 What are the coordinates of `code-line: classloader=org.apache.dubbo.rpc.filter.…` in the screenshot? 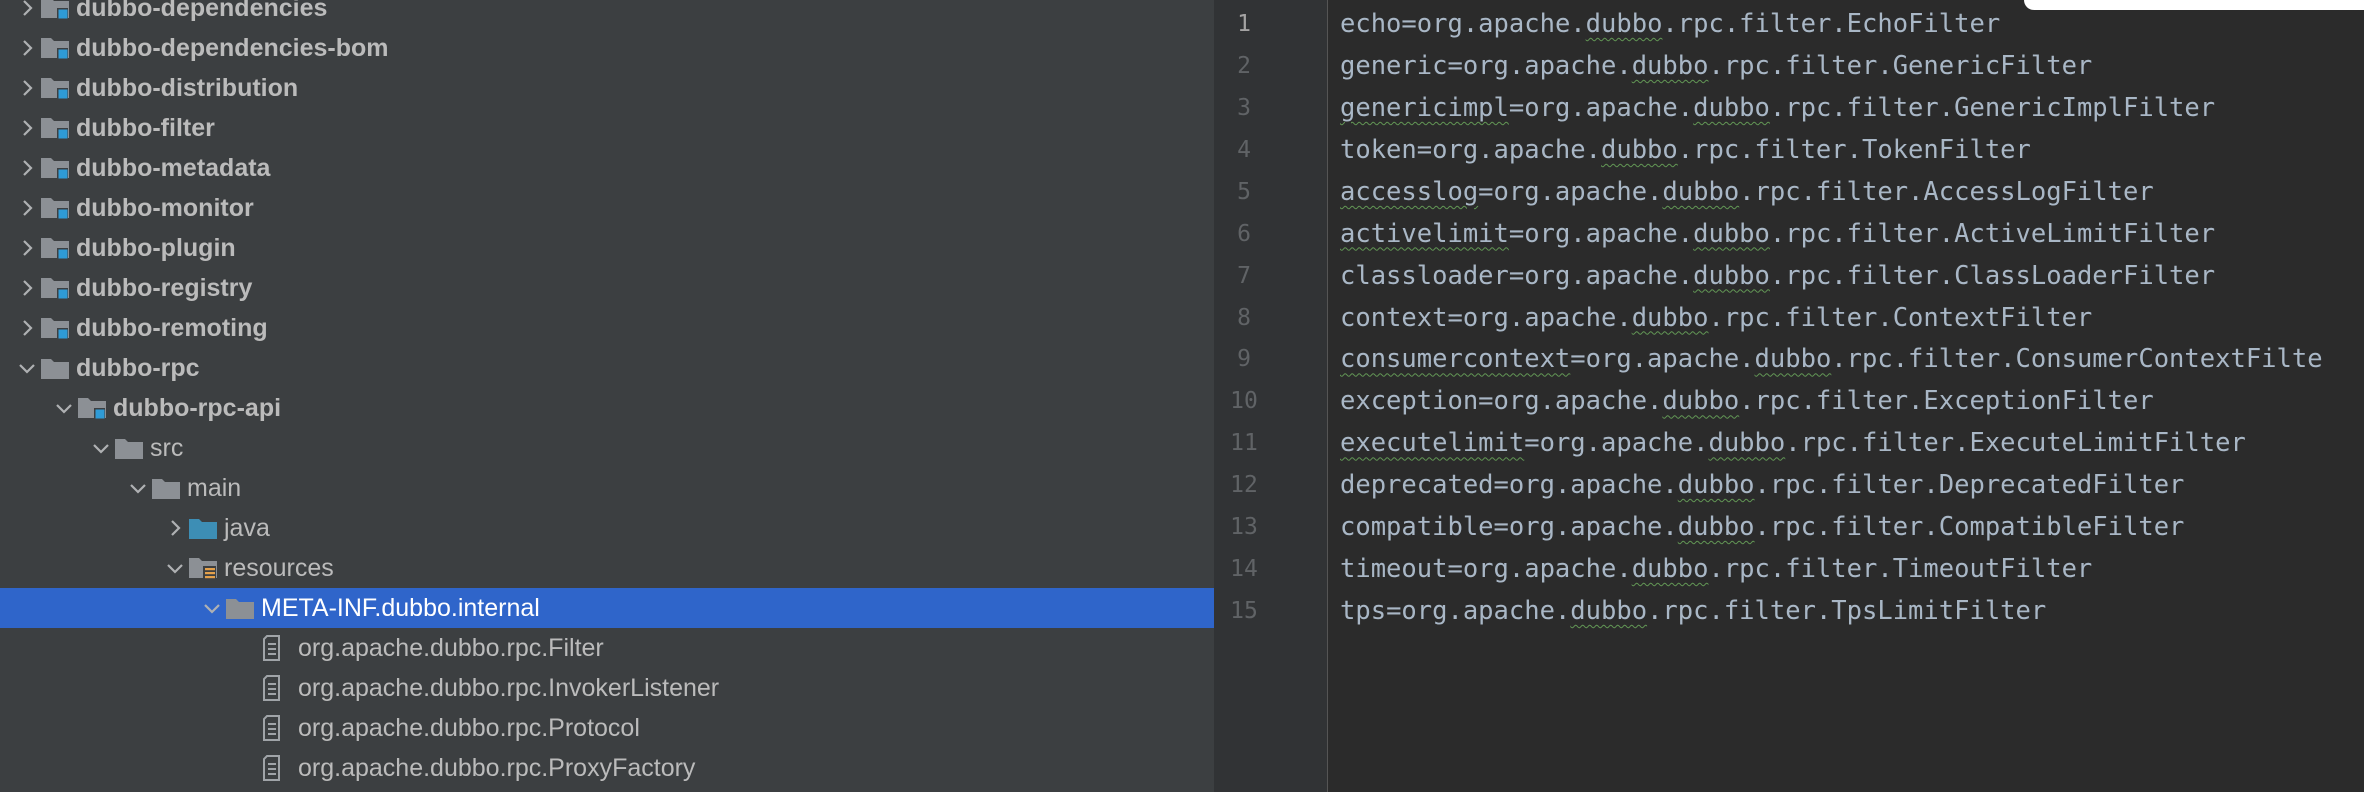 It's located at (1777, 276).